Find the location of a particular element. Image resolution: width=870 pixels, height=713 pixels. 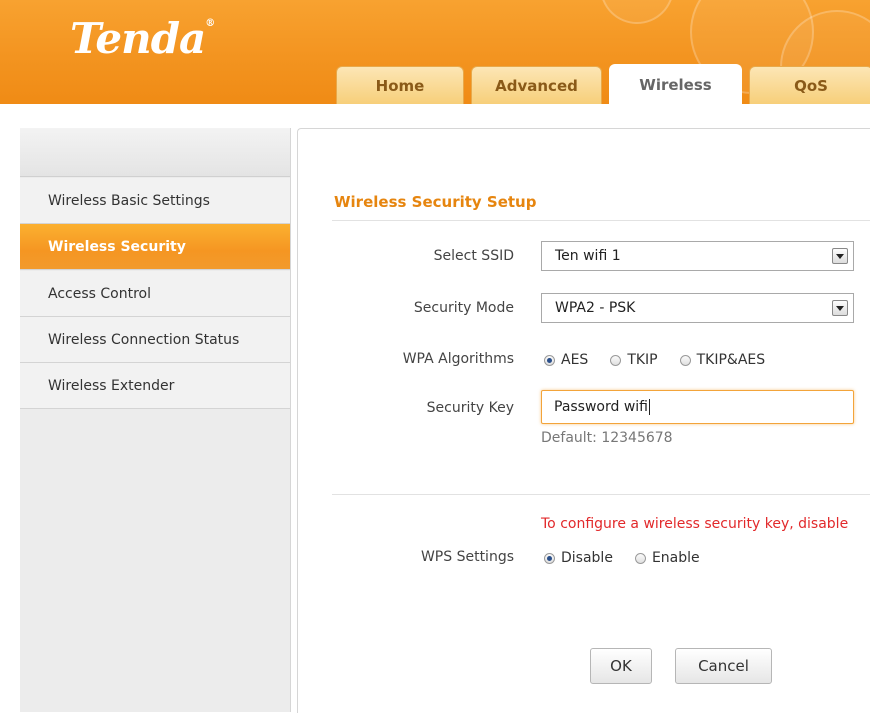

security-mode-select: WPA2 - PSK is located at coordinates (697, 308).